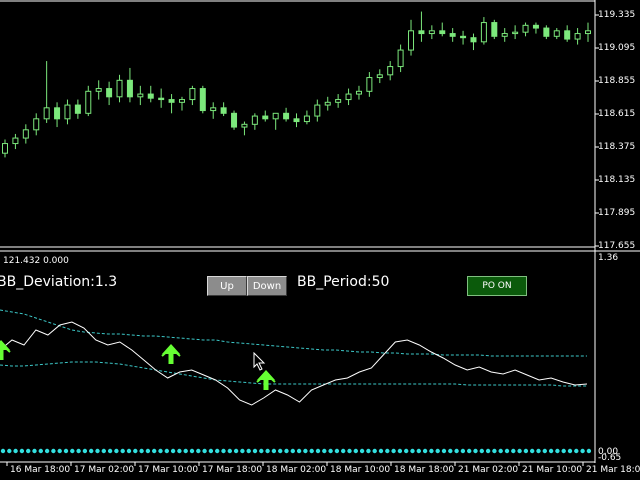 The image size is (640, 480). What do you see at coordinates (259, 361) in the screenshot?
I see `mouse-cursor-icon` at bounding box center [259, 361].